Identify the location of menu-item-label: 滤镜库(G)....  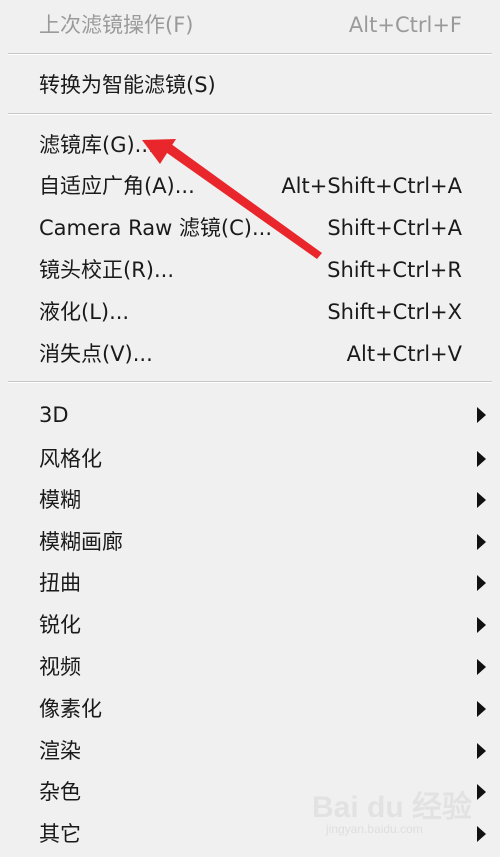
(97, 145).